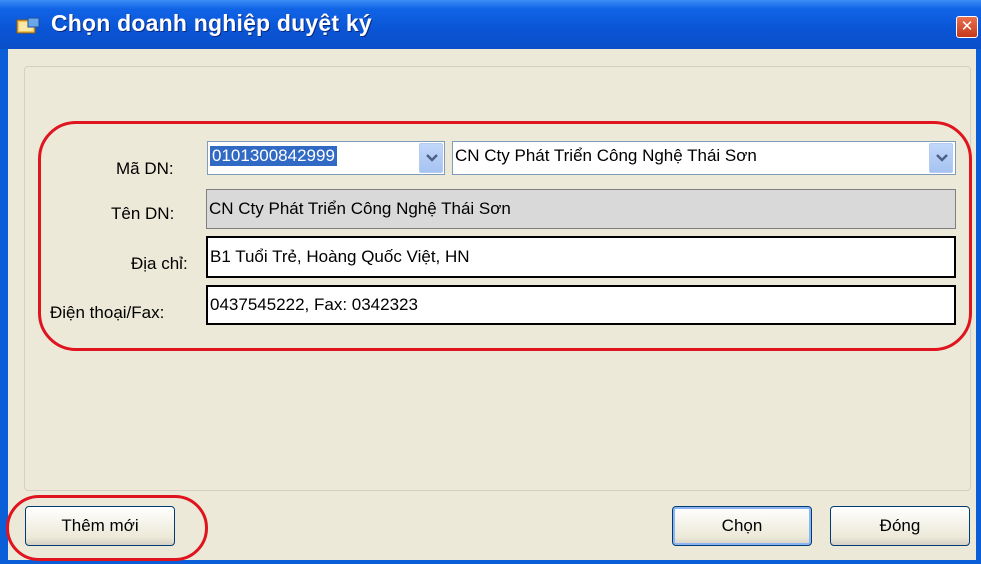 This screenshot has width=981, height=564. I want to click on dien-thoai-label: Điện thoại/Fax:, so click(107, 312).